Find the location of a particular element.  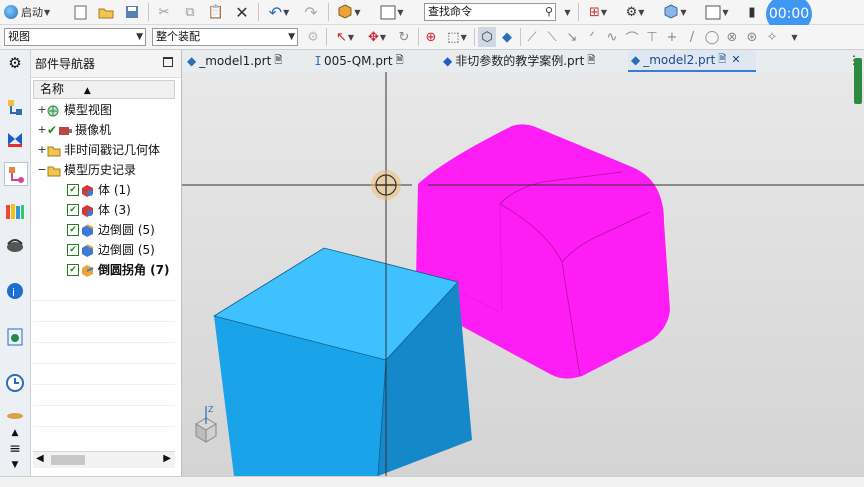

snap-tangent-icon: ⌒ is located at coordinates (632, 37).